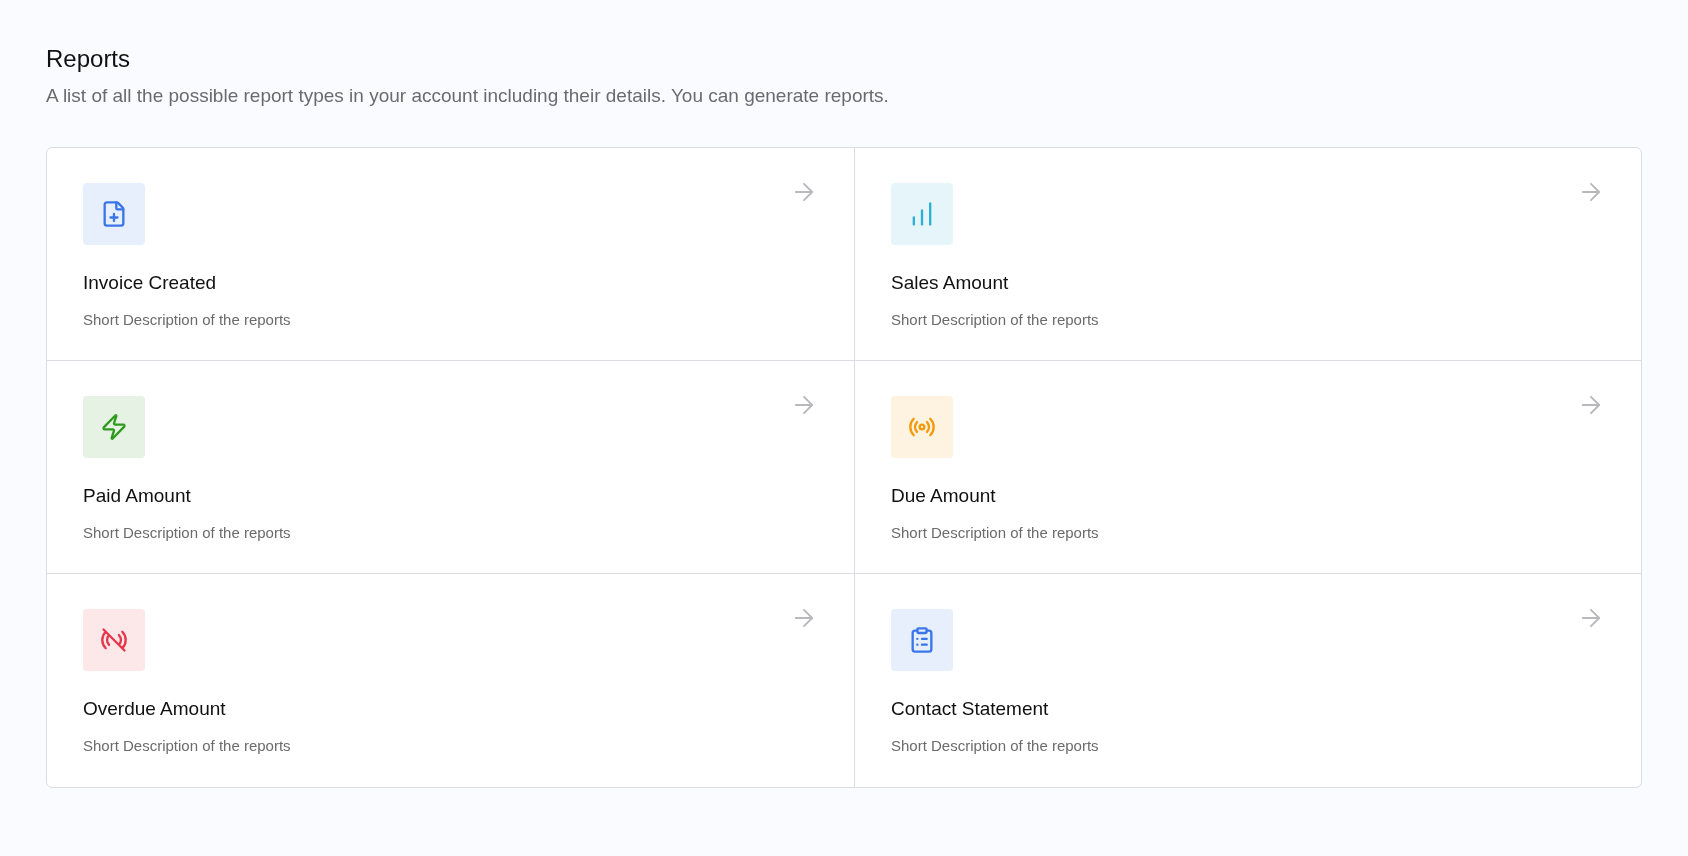 The height and width of the screenshot is (856, 1688). Describe the element at coordinates (155, 708) in the screenshot. I see `report-title: Overdue Amount` at that location.